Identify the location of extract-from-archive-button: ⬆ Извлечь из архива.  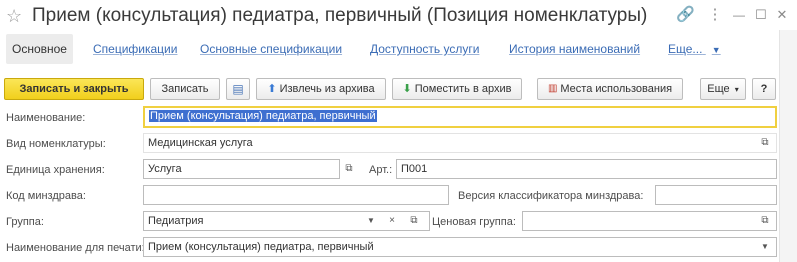
(321, 89).